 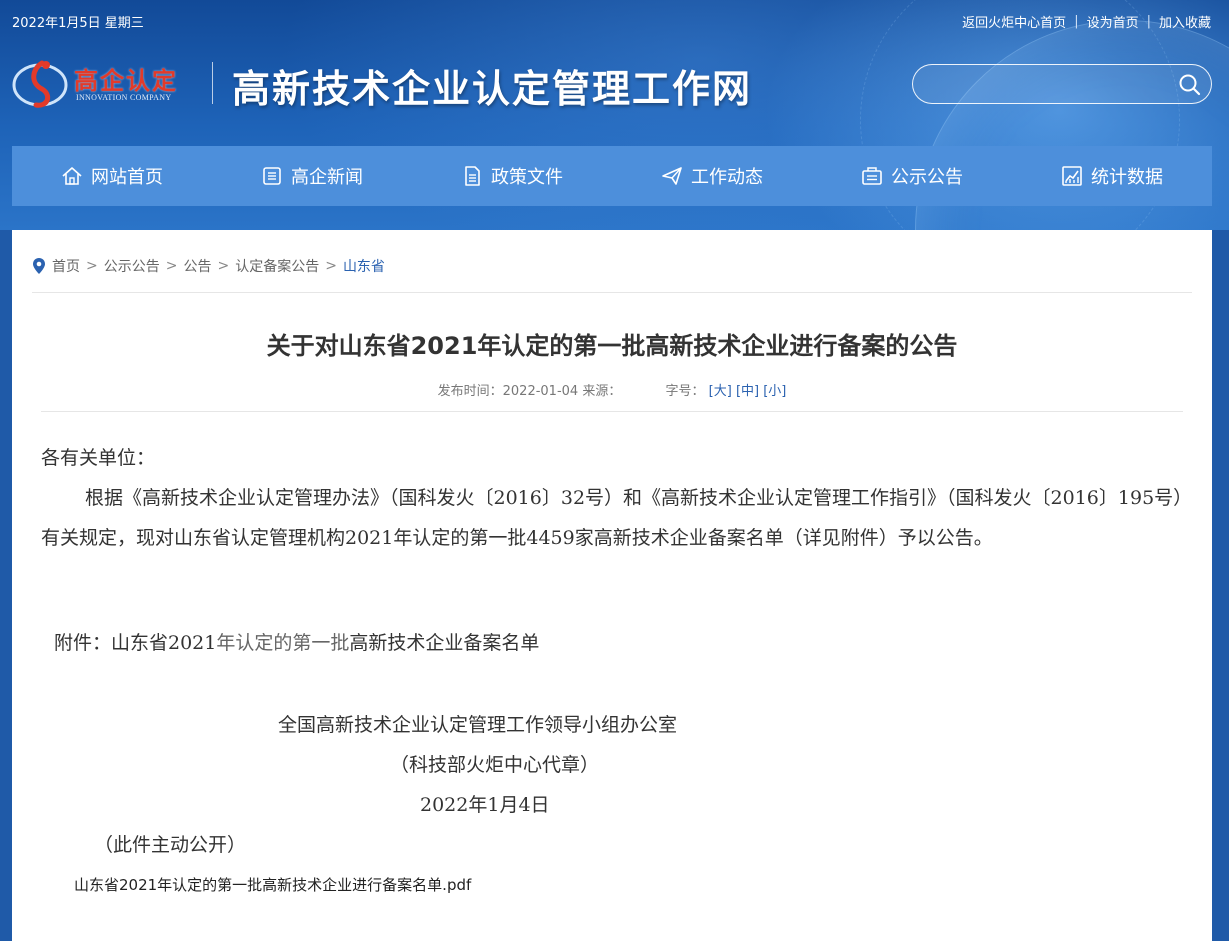 I want to click on logo-en-text: INNOVATION COMPANY, so click(x=124, y=97).